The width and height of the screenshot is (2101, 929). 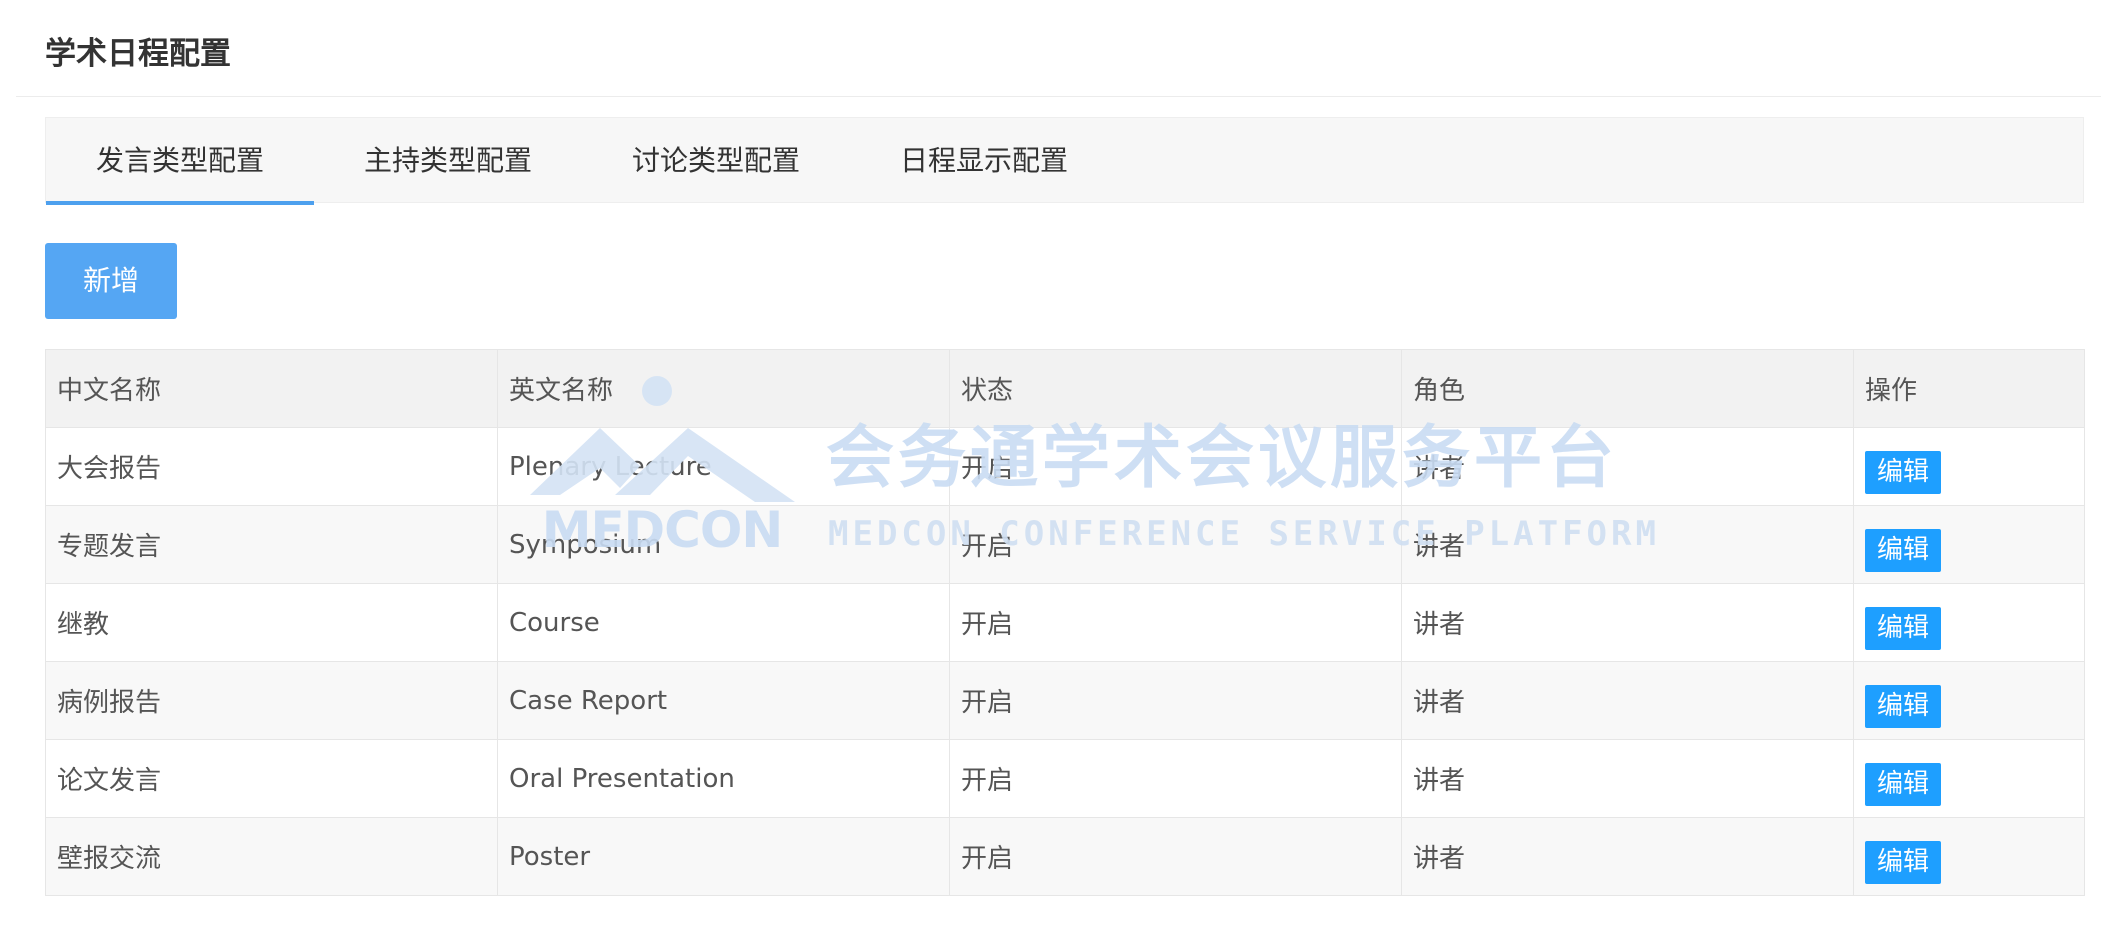 What do you see at coordinates (271, 466) in the screenshot?
I see `cell-cn-name: 大会报告` at bounding box center [271, 466].